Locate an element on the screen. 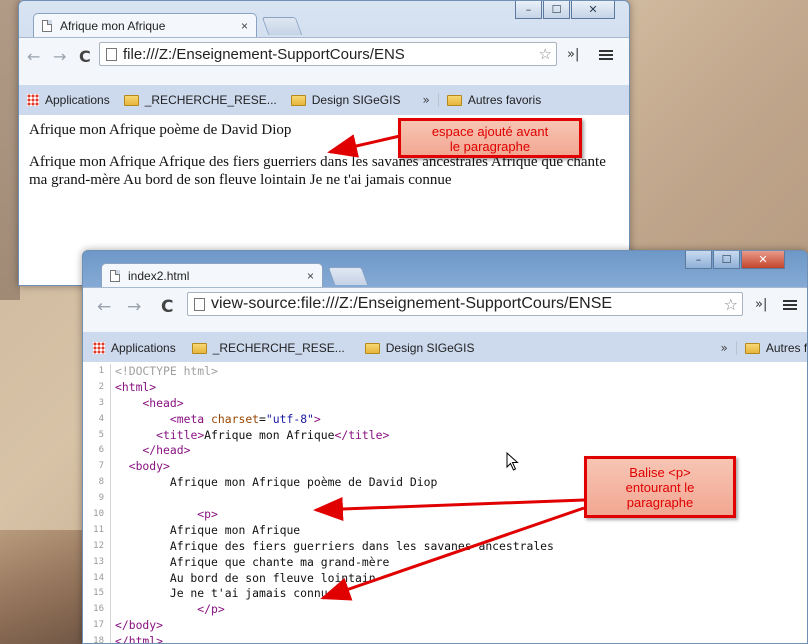 Image resolution: width=808 pixels, height=644 pixels. arrow-to-close-p is located at coordinates (452, 553).